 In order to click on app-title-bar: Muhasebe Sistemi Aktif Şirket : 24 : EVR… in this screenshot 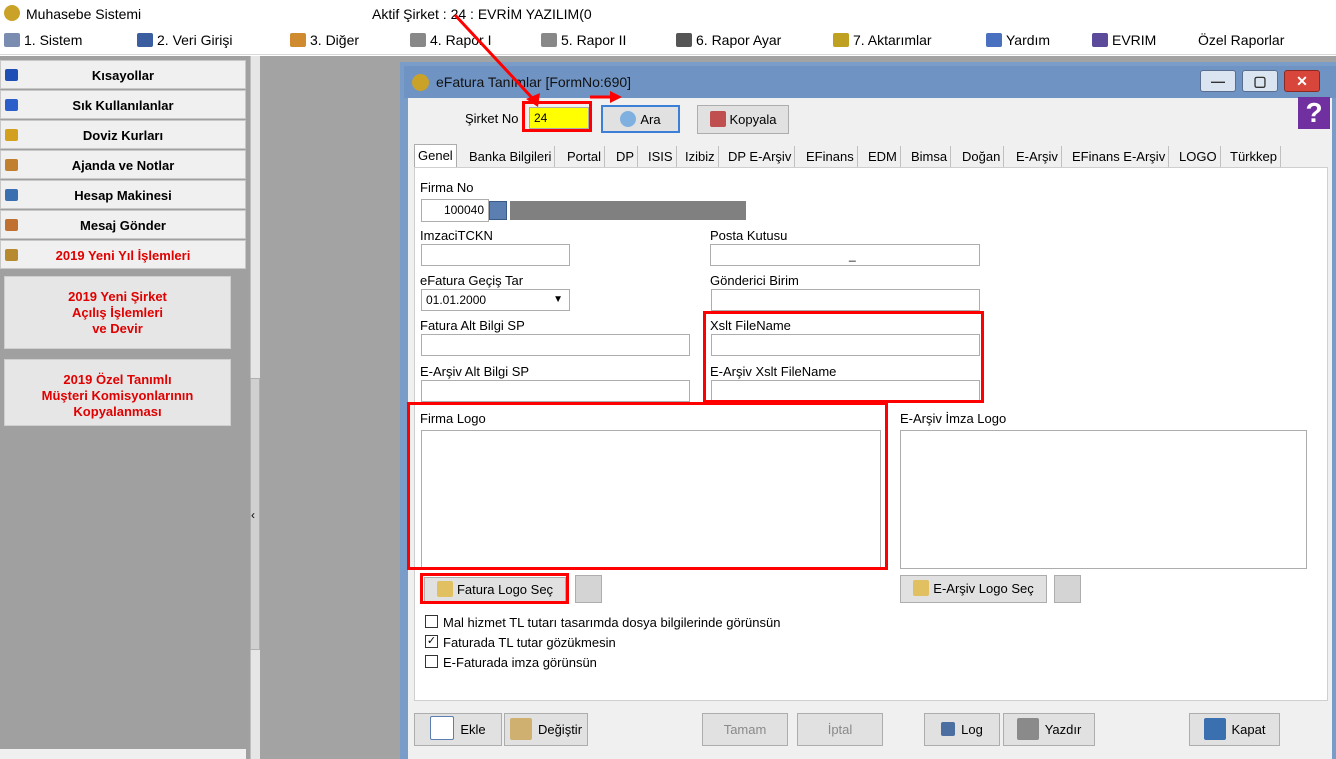, I will do `click(668, 14)`.